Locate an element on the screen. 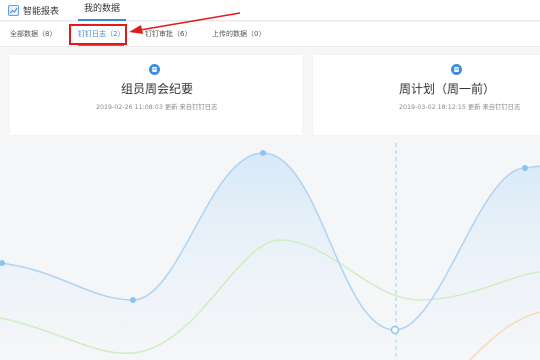 The height and width of the screenshot is (360, 540). card-title: 周计划（周一前） is located at coordinates (447, 89).